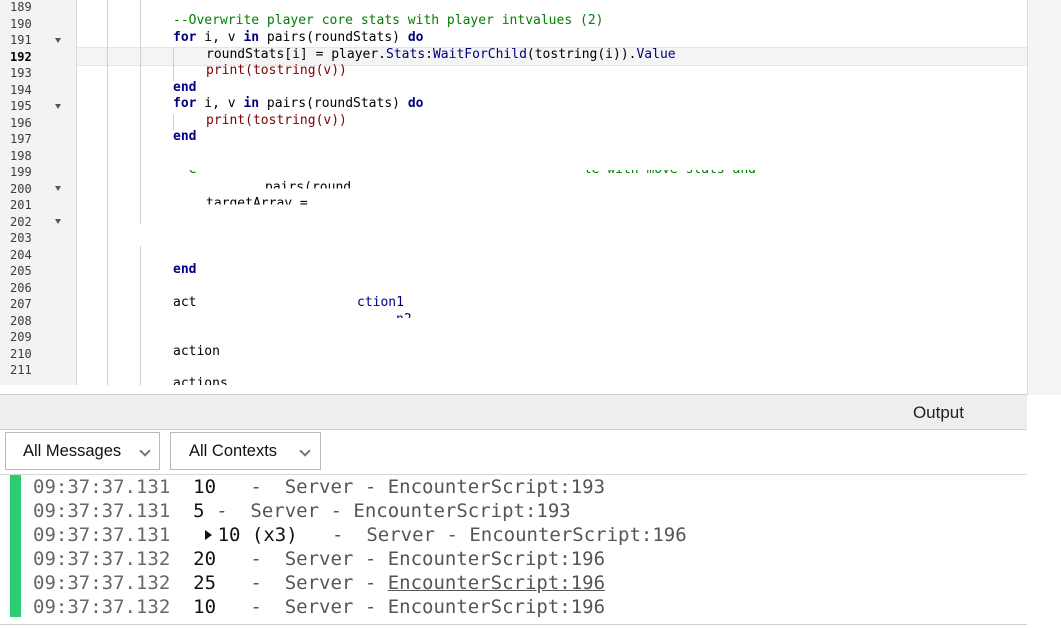 This screenshot has height=628, width=1061. Describe the element at coordinates (21, 56) in the screenshot. I see `line-number-current: 192` at that location.